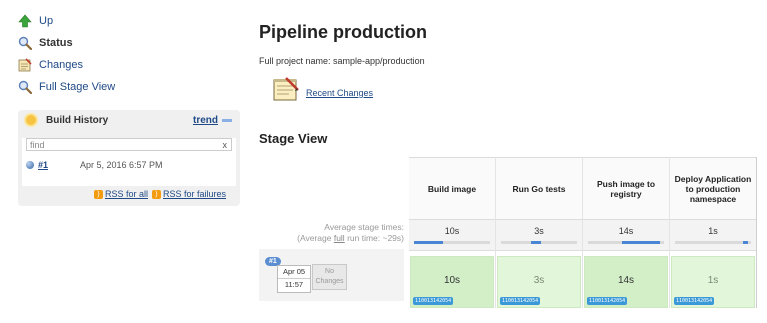 Image resolution: width=767 pixels, height=323 pixels. What do you see at coordinates (129, 144) in the screenshot?
I see `build-search-input: find x` at bounding box center [129, 144].